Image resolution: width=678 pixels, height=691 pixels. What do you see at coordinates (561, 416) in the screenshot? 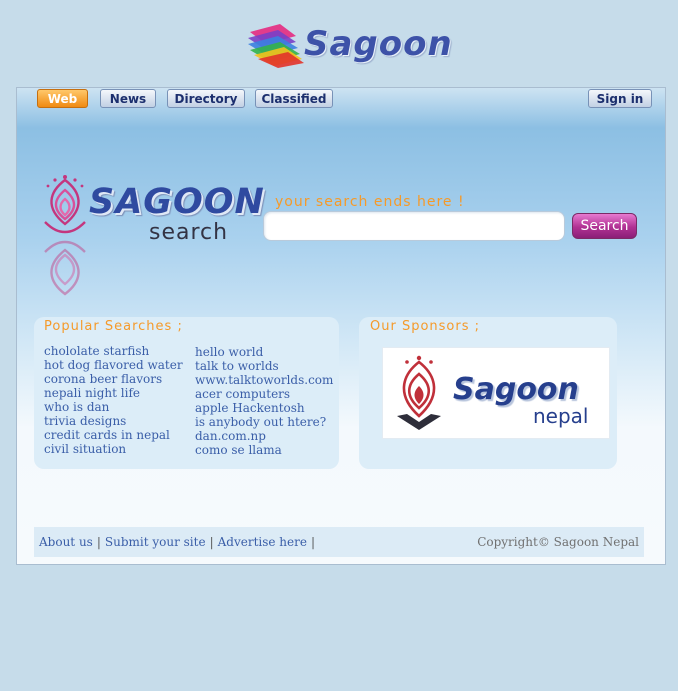
I see `sponsor-banner-subtitle: nepal` at bounding box center [561, 416].